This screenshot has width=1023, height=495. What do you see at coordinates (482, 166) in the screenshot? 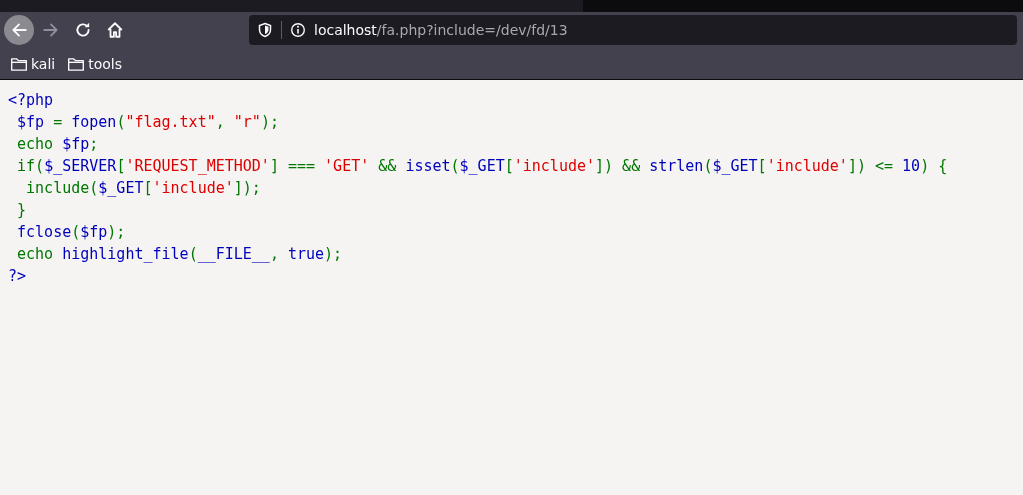
I see `code-line: if($_SERVER['REQUEST_METHOD'] === 'GET' && isset($_GET['include']) && strlen($_GET['include']) <= 10) {` at bounding box center [482, 166].